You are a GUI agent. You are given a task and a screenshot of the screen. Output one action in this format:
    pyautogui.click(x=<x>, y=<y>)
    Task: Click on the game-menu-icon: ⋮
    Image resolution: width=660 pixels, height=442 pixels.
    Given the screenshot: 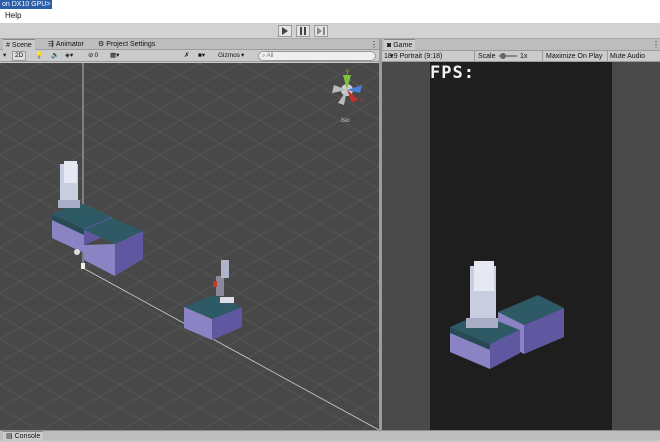 What is the action you would take?
    pyautogui.click(x=656, y=44)
    